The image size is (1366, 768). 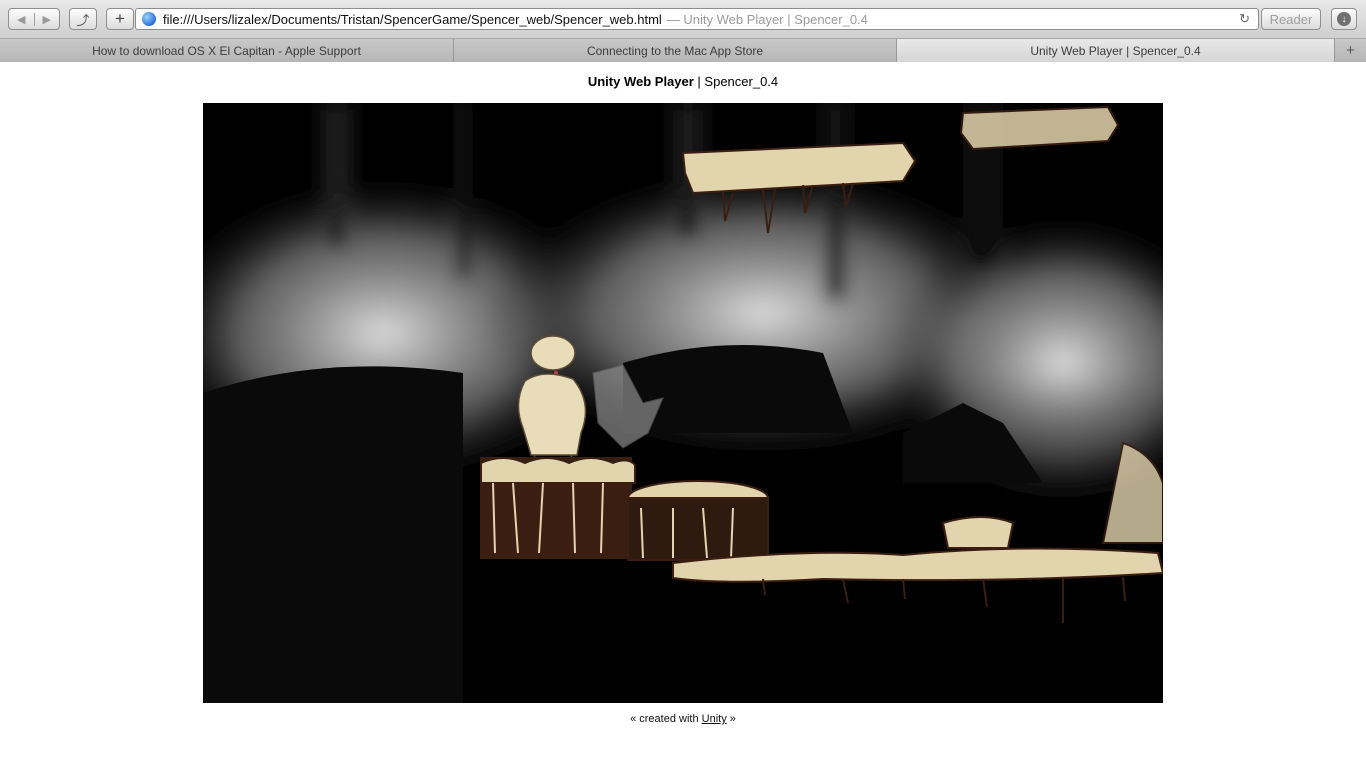 I want to click on download-icon: ↓, so click(x=1344, y=19).